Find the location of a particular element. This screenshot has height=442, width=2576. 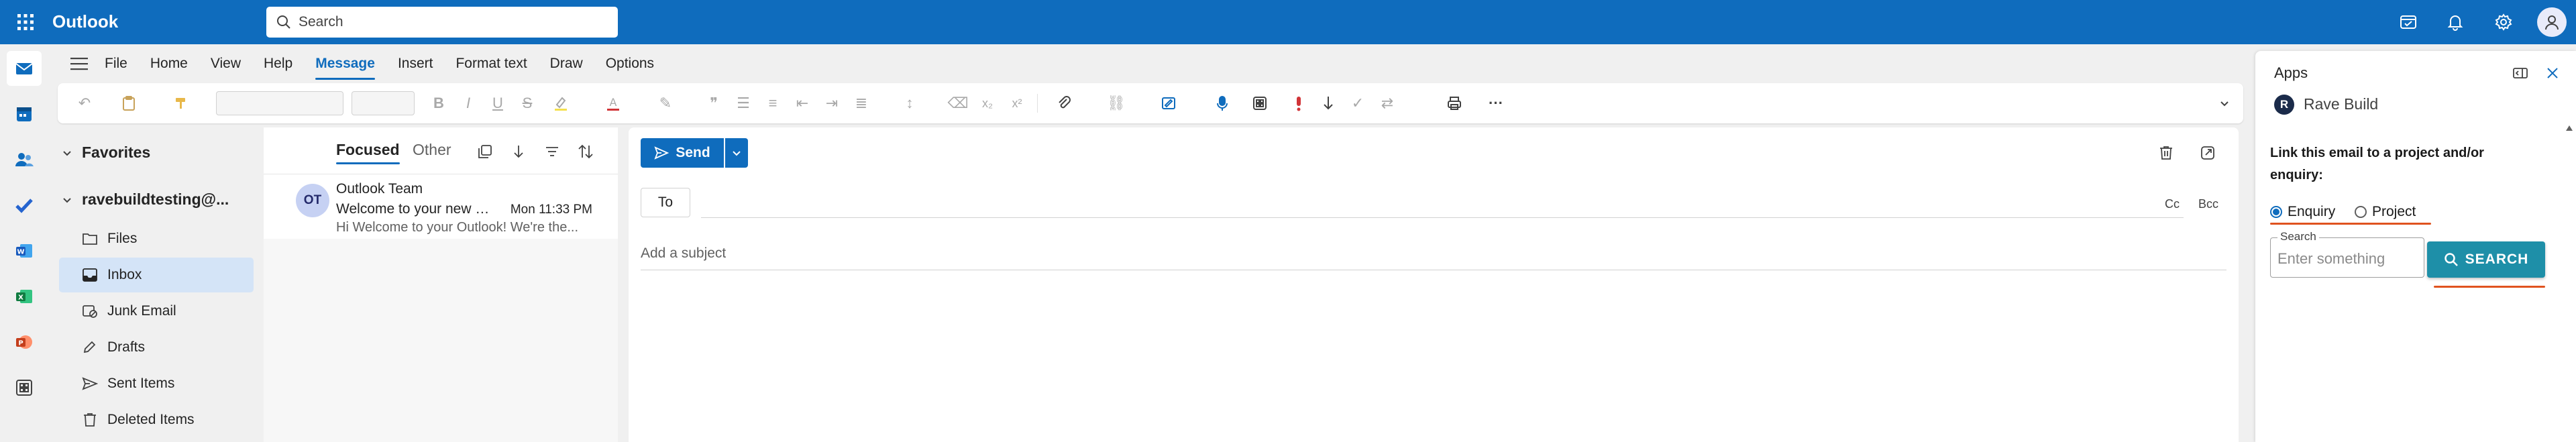

jump-to-icon is located at coordinates (518, 151).